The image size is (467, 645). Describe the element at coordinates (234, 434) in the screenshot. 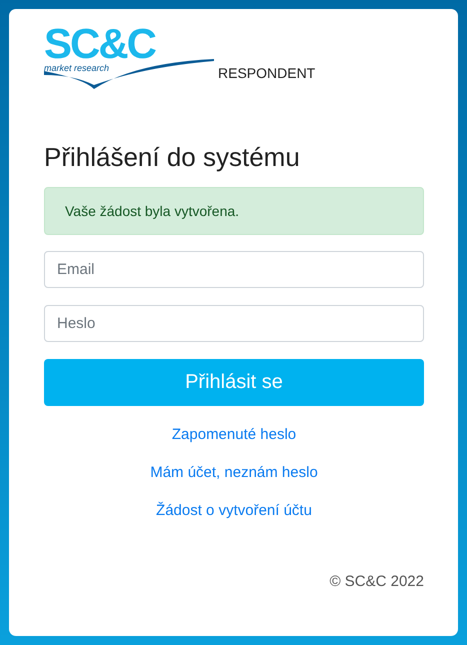

I see `text-link: Zapomenuté heslo` at that location.